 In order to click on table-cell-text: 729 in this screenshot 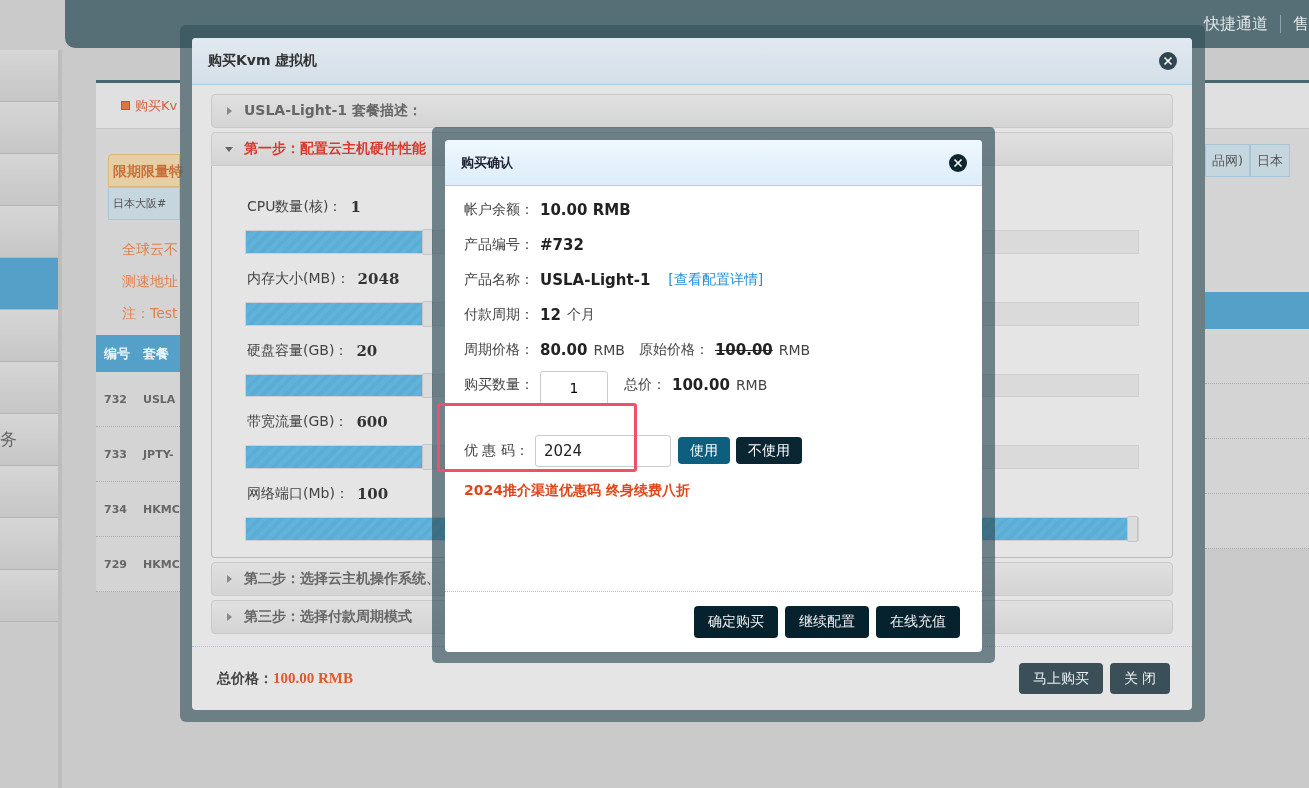, I will do `click(115, 564)`.